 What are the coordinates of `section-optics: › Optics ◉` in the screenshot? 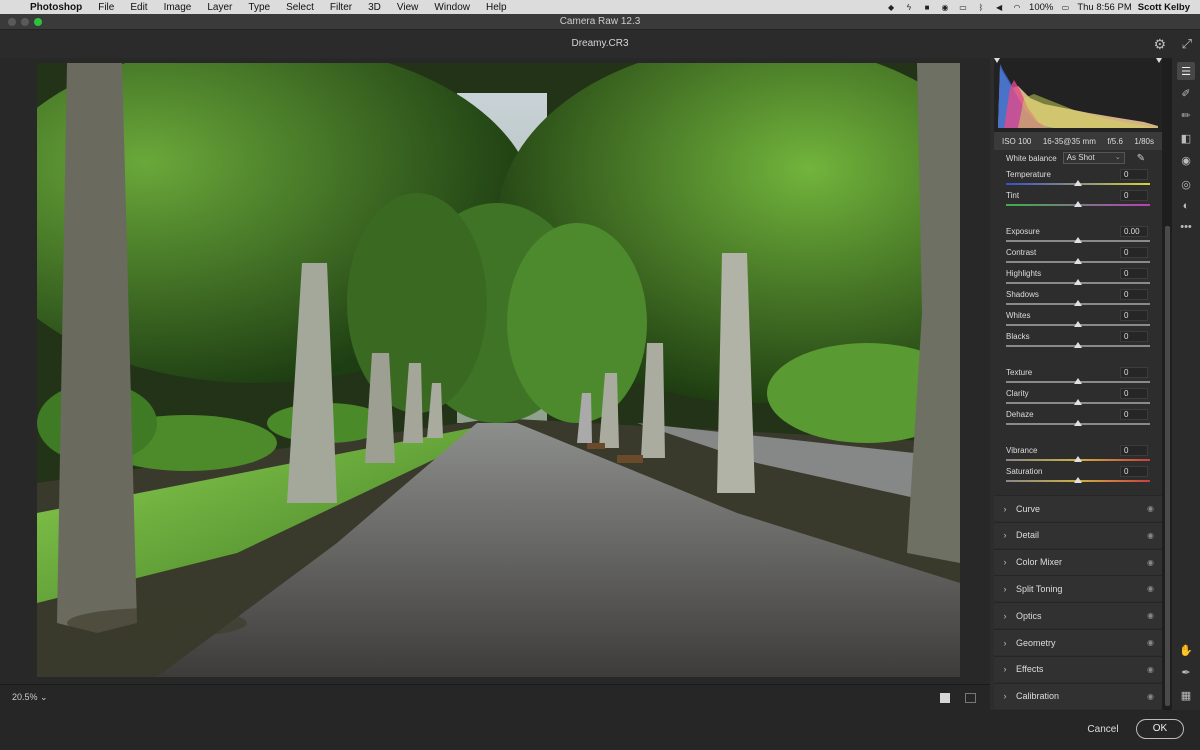 It's located at (1078, 615).